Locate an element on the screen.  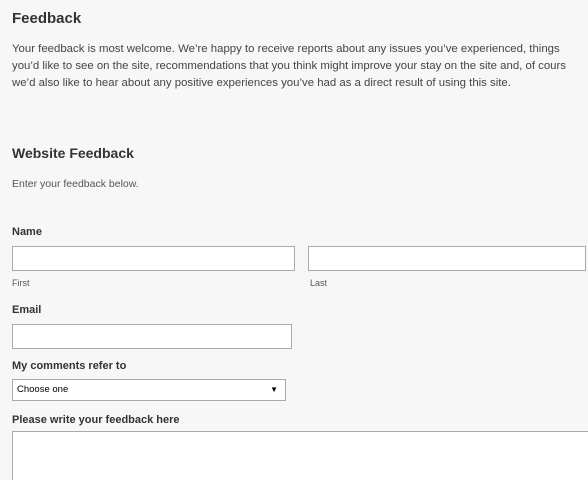
form-description: Enter your feedback below. is located at coordinates (75, 184).